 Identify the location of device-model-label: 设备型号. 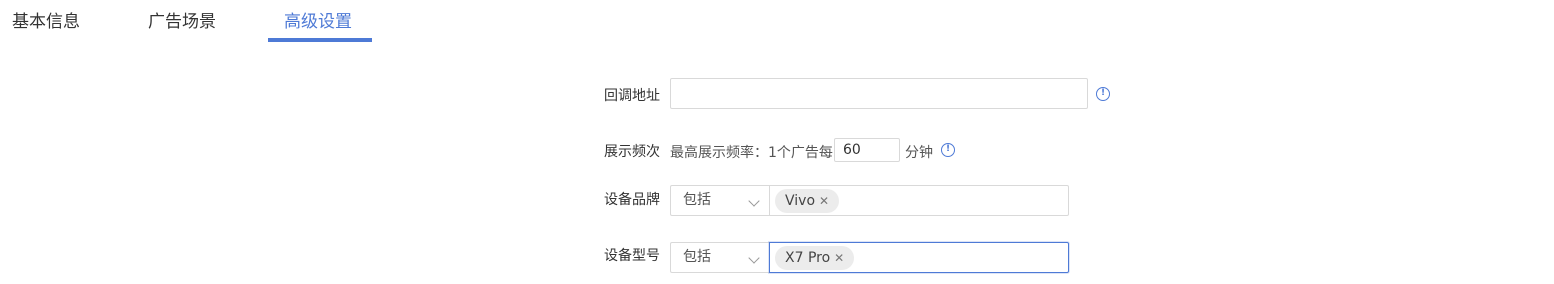
(632, 256).